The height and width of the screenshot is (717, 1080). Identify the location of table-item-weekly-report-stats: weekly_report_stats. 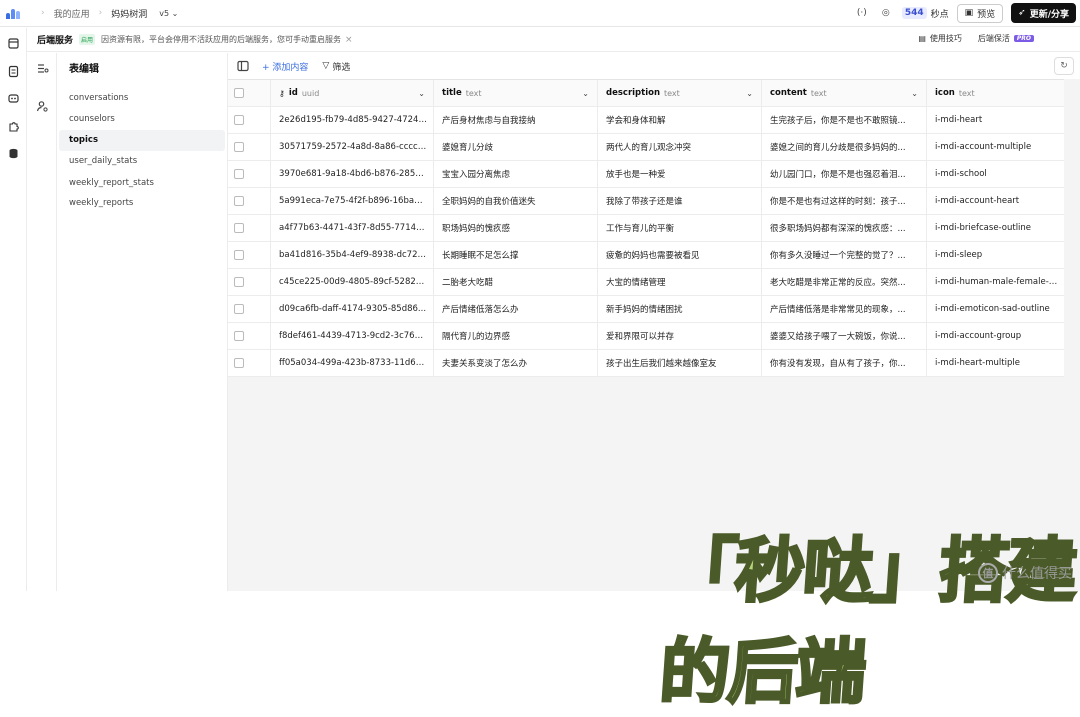
(142, 183).